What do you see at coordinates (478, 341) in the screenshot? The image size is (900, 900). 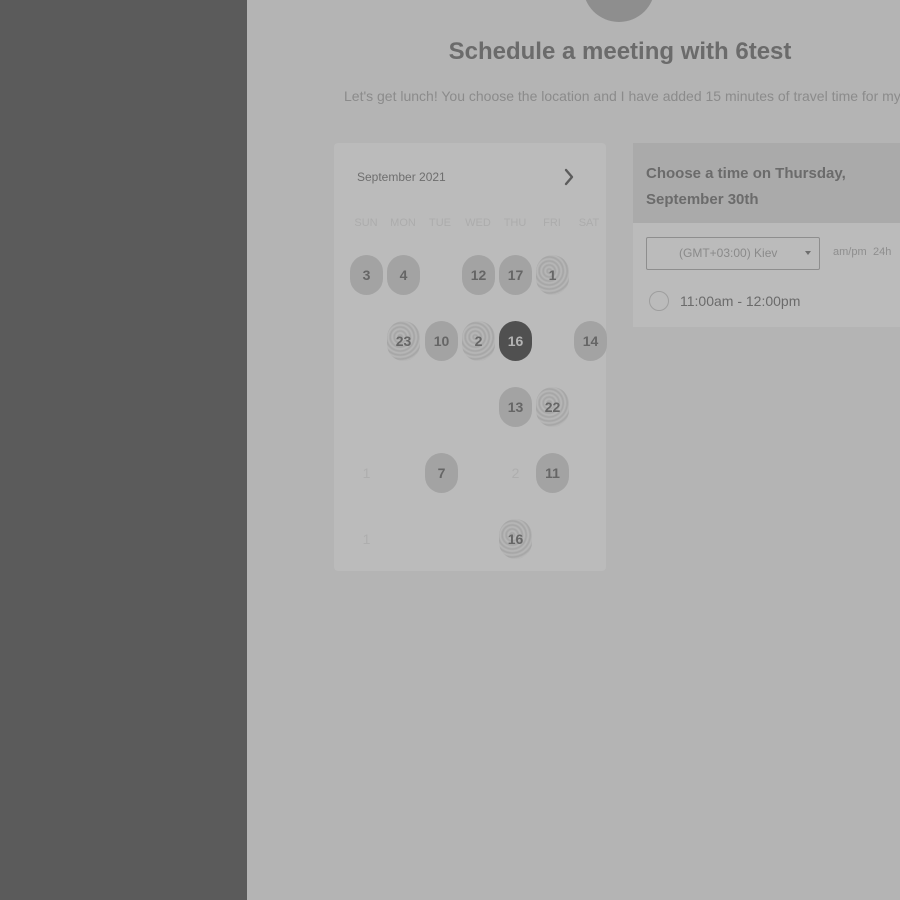 I see `calendar-day: 2` at bounding box center [478, 341].